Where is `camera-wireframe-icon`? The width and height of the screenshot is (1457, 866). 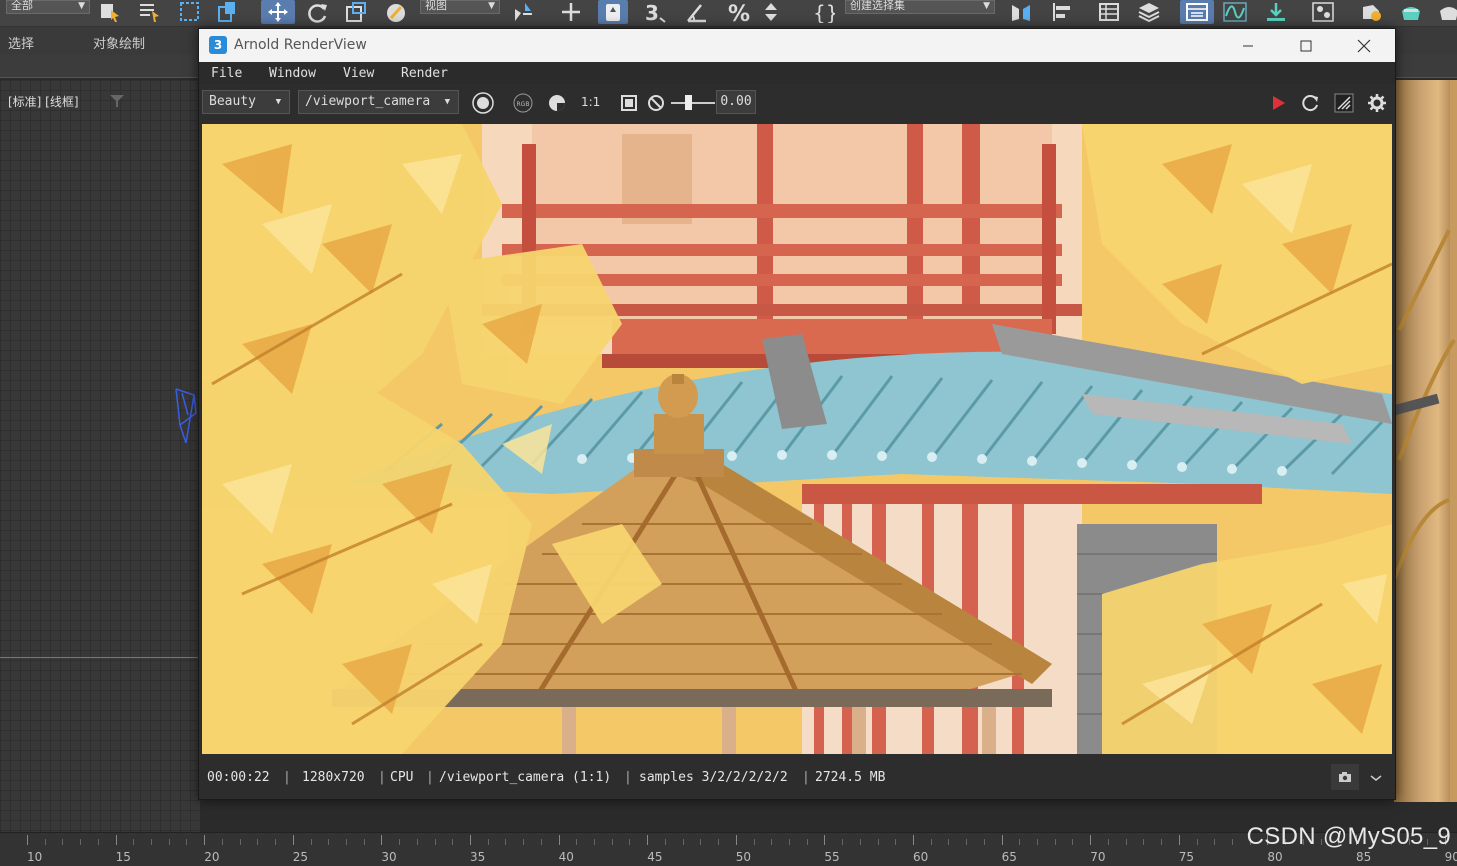
camera-wireframe-icon is located at coordinates (186, 417).